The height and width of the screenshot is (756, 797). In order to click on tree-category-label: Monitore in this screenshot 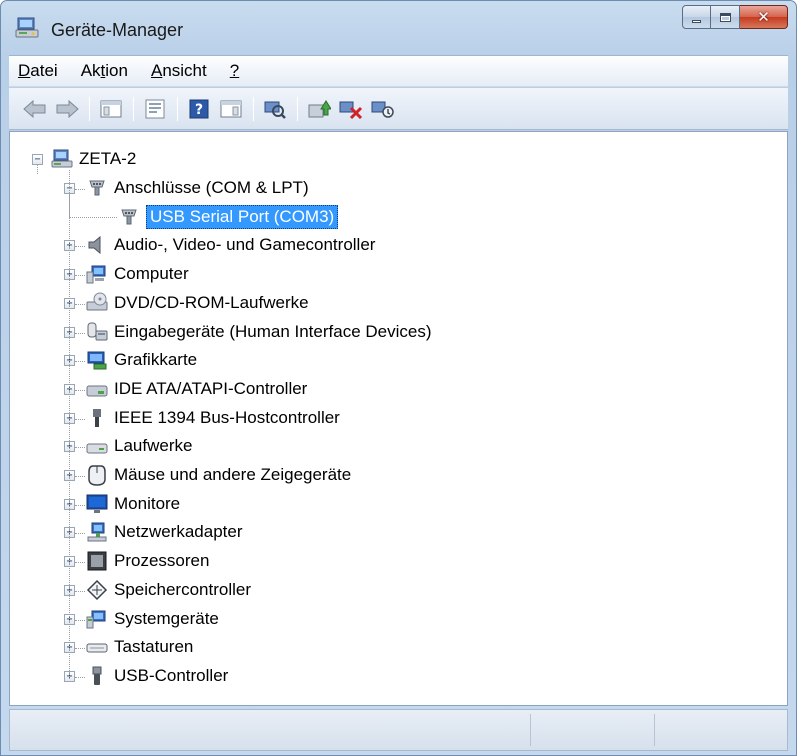, I will do `click(147, 503)`.